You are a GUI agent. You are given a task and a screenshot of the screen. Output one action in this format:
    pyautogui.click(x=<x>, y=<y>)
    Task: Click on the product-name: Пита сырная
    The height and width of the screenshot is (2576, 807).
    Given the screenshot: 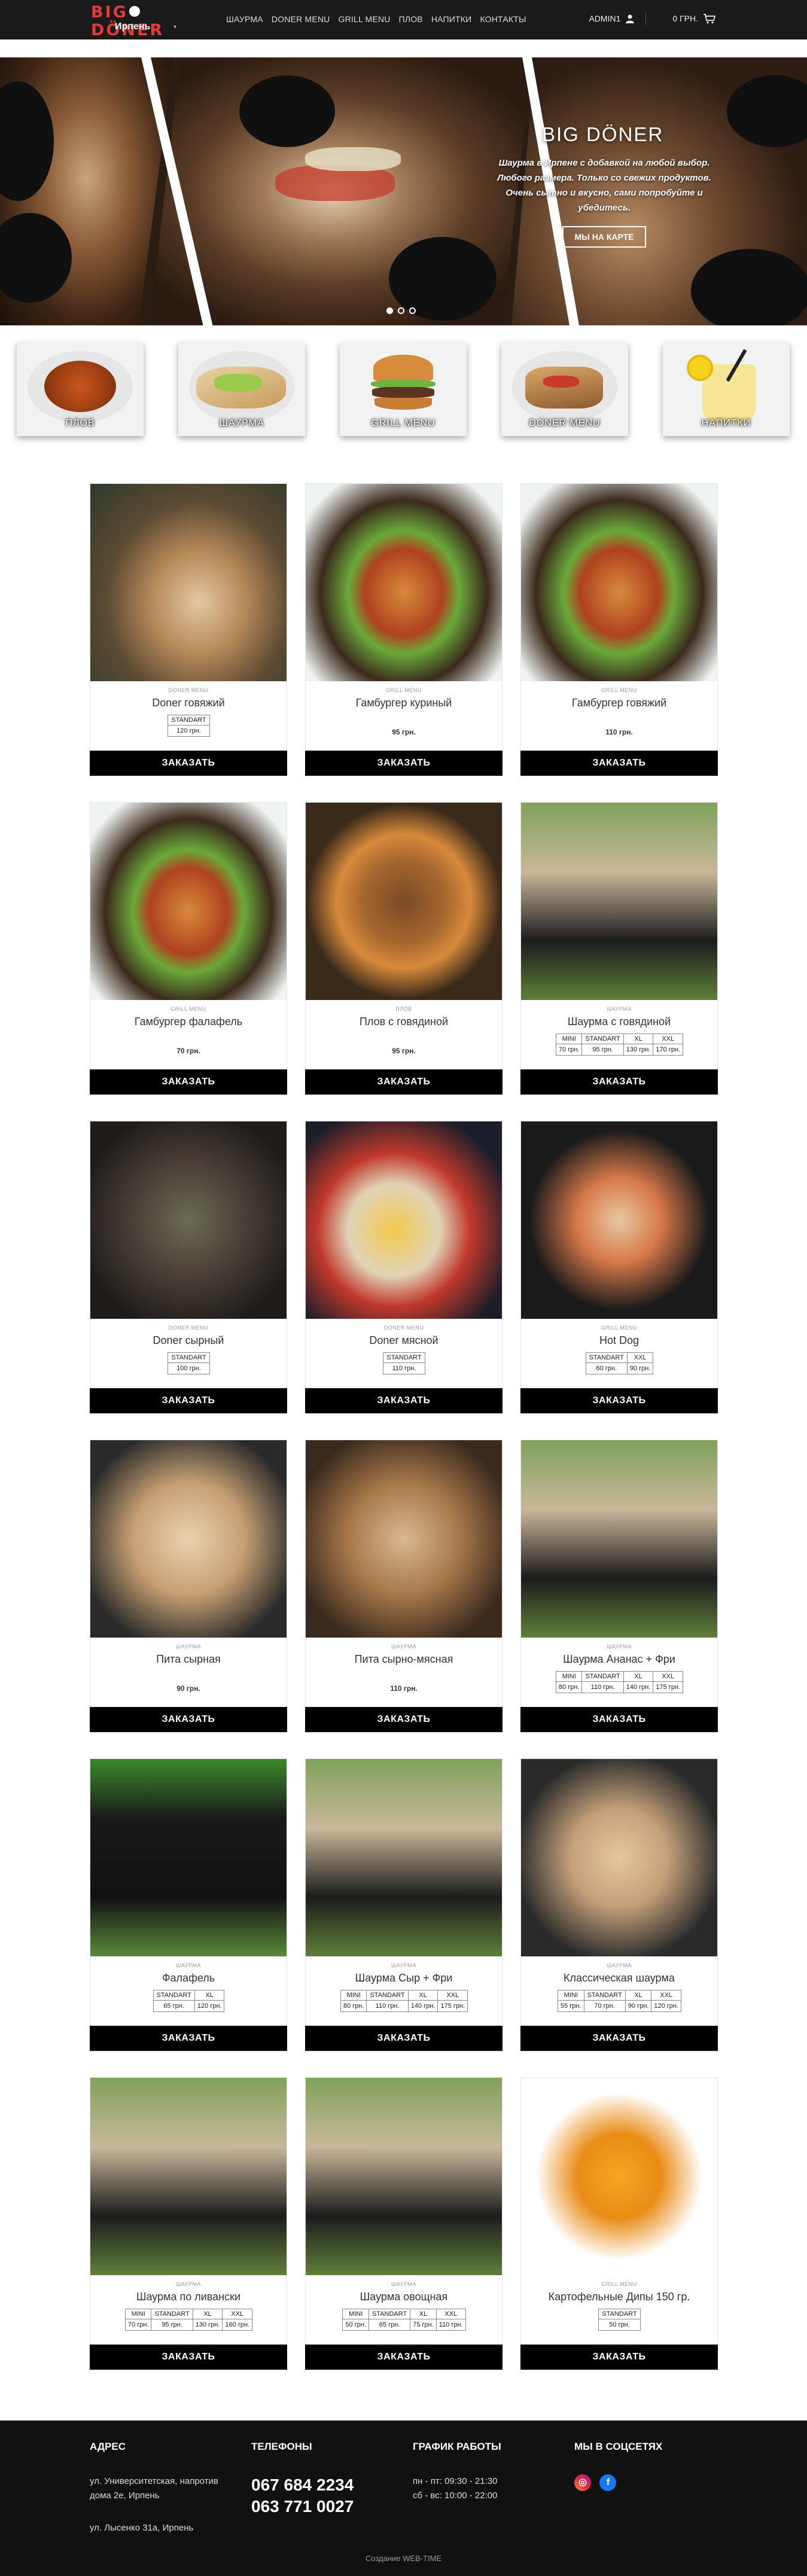 What is the action you would take?
    pyautogui.click(x=188, y=1659)
    